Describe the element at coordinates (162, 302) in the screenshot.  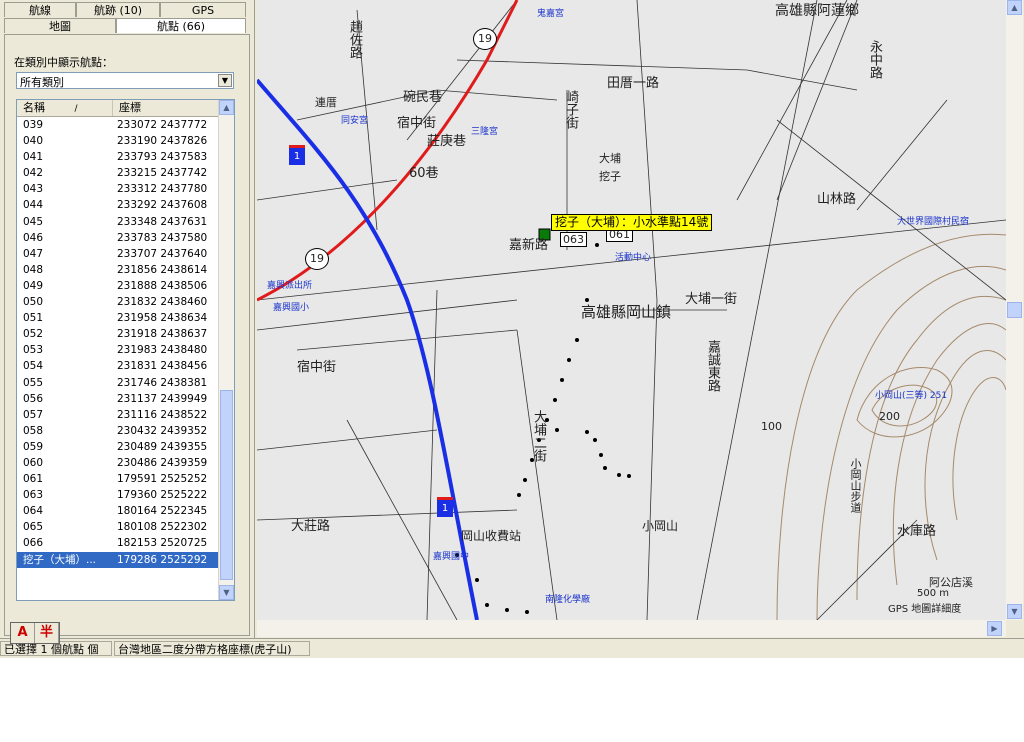
I see `waypoint-coord: 231832 2438460` at that location.